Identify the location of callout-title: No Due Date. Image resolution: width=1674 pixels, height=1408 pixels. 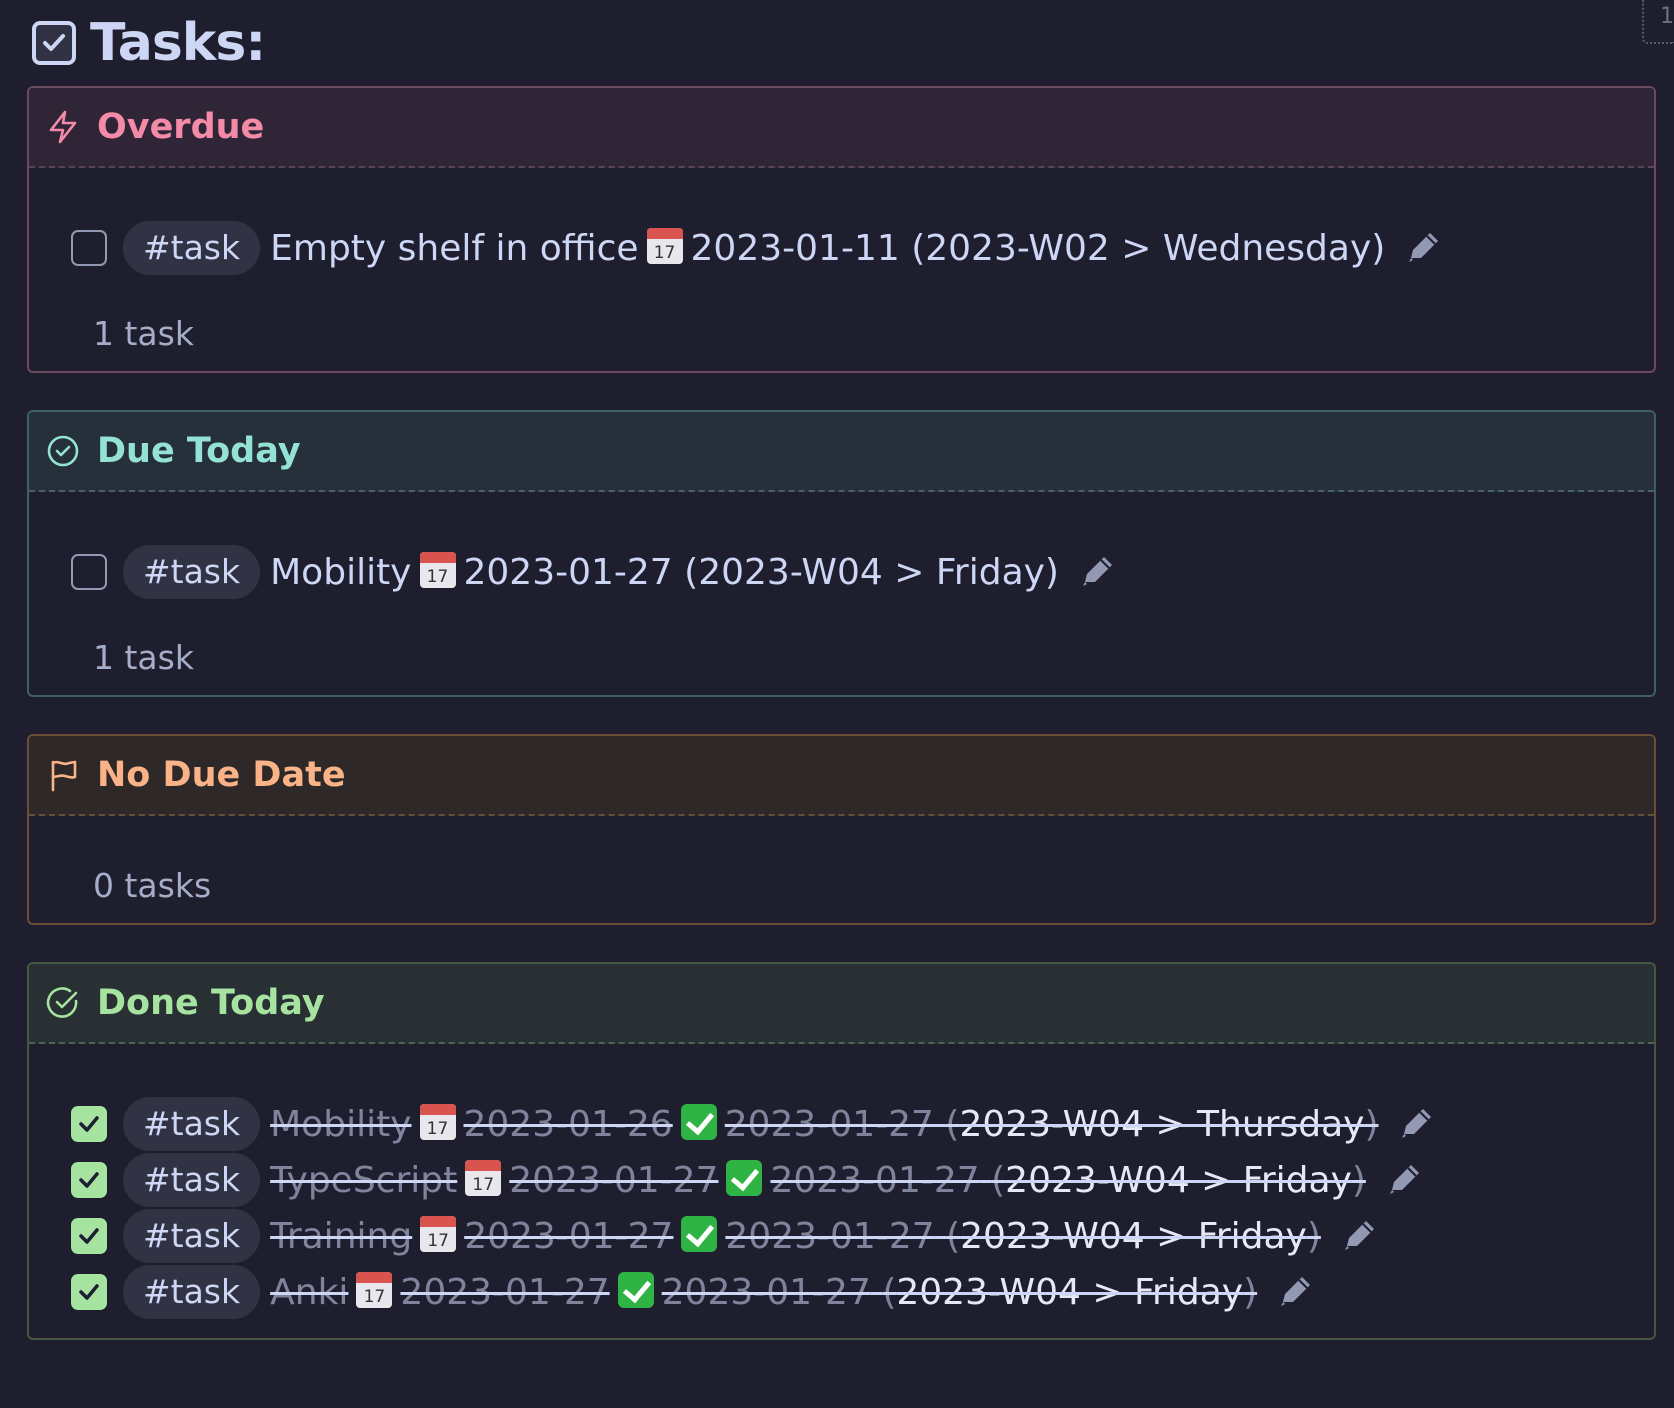
(221, 775).